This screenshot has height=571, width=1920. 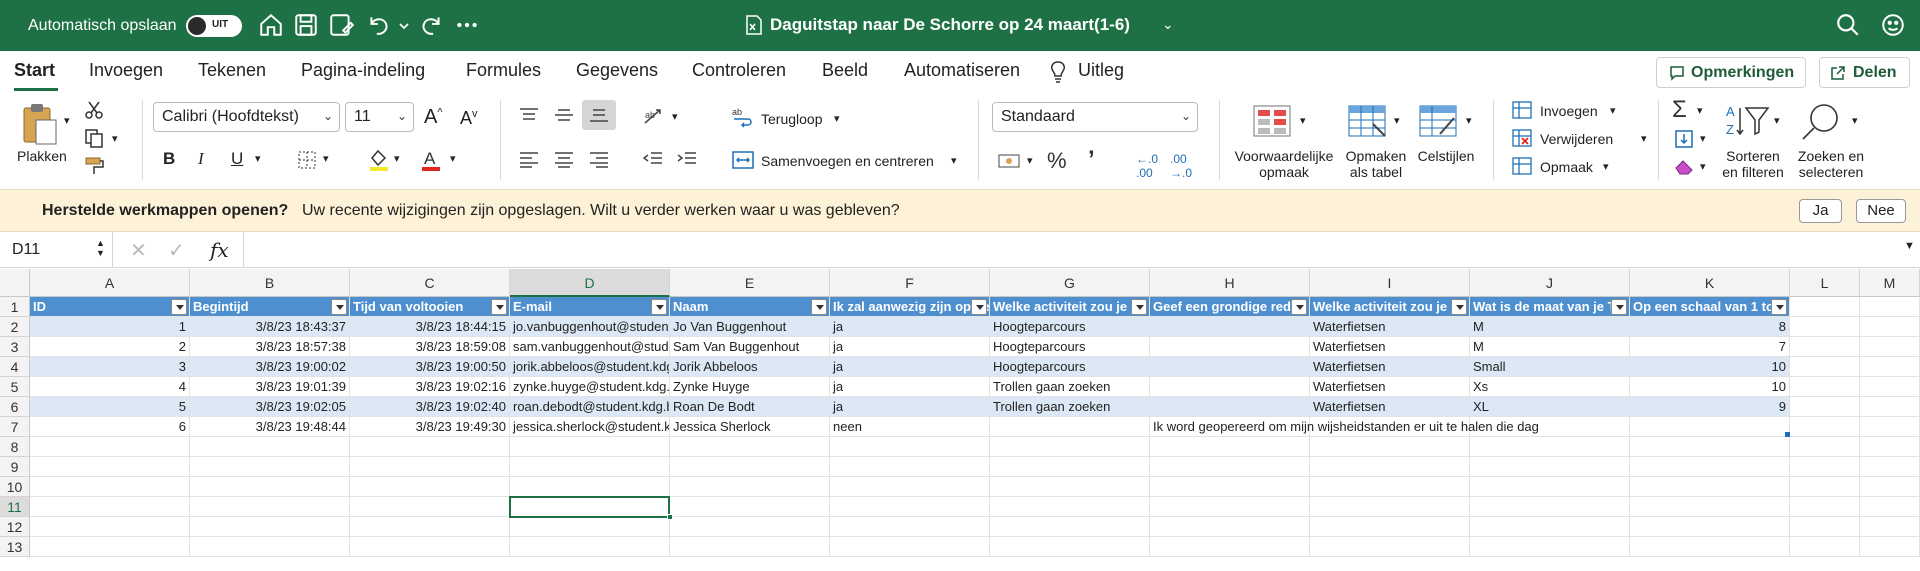 What do you see at coordinates (847, 161) in the screenshot?
I see `merge-center-label: Samenvoegen en centreren` at bounding box center [847, 161].